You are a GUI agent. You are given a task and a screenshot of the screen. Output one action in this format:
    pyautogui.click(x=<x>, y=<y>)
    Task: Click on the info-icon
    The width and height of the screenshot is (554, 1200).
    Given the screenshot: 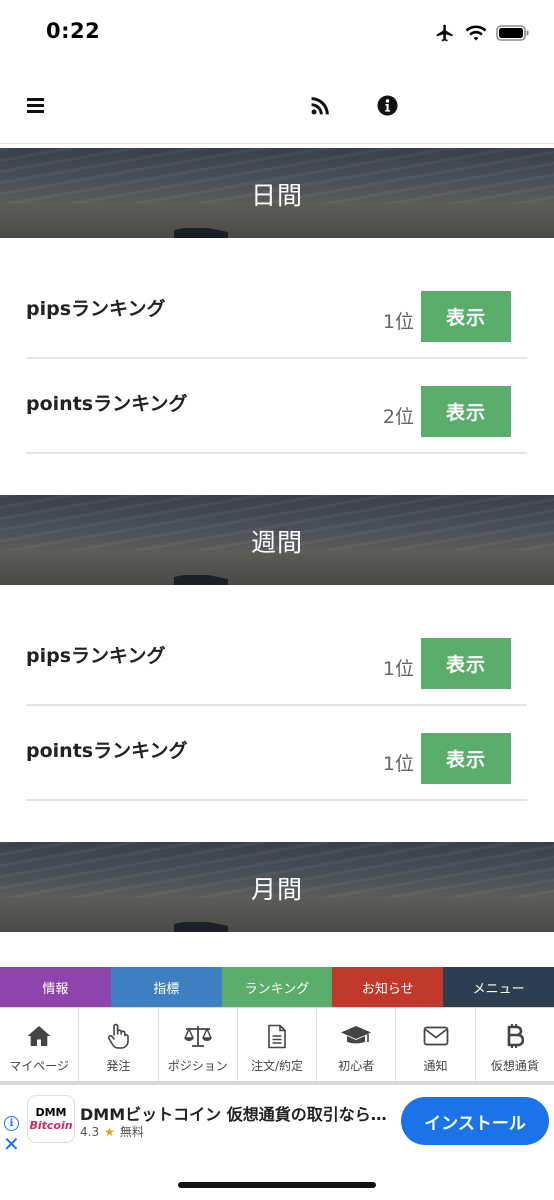 What is the action you would take?
    pyautogui.click(x=387, y=105)
    